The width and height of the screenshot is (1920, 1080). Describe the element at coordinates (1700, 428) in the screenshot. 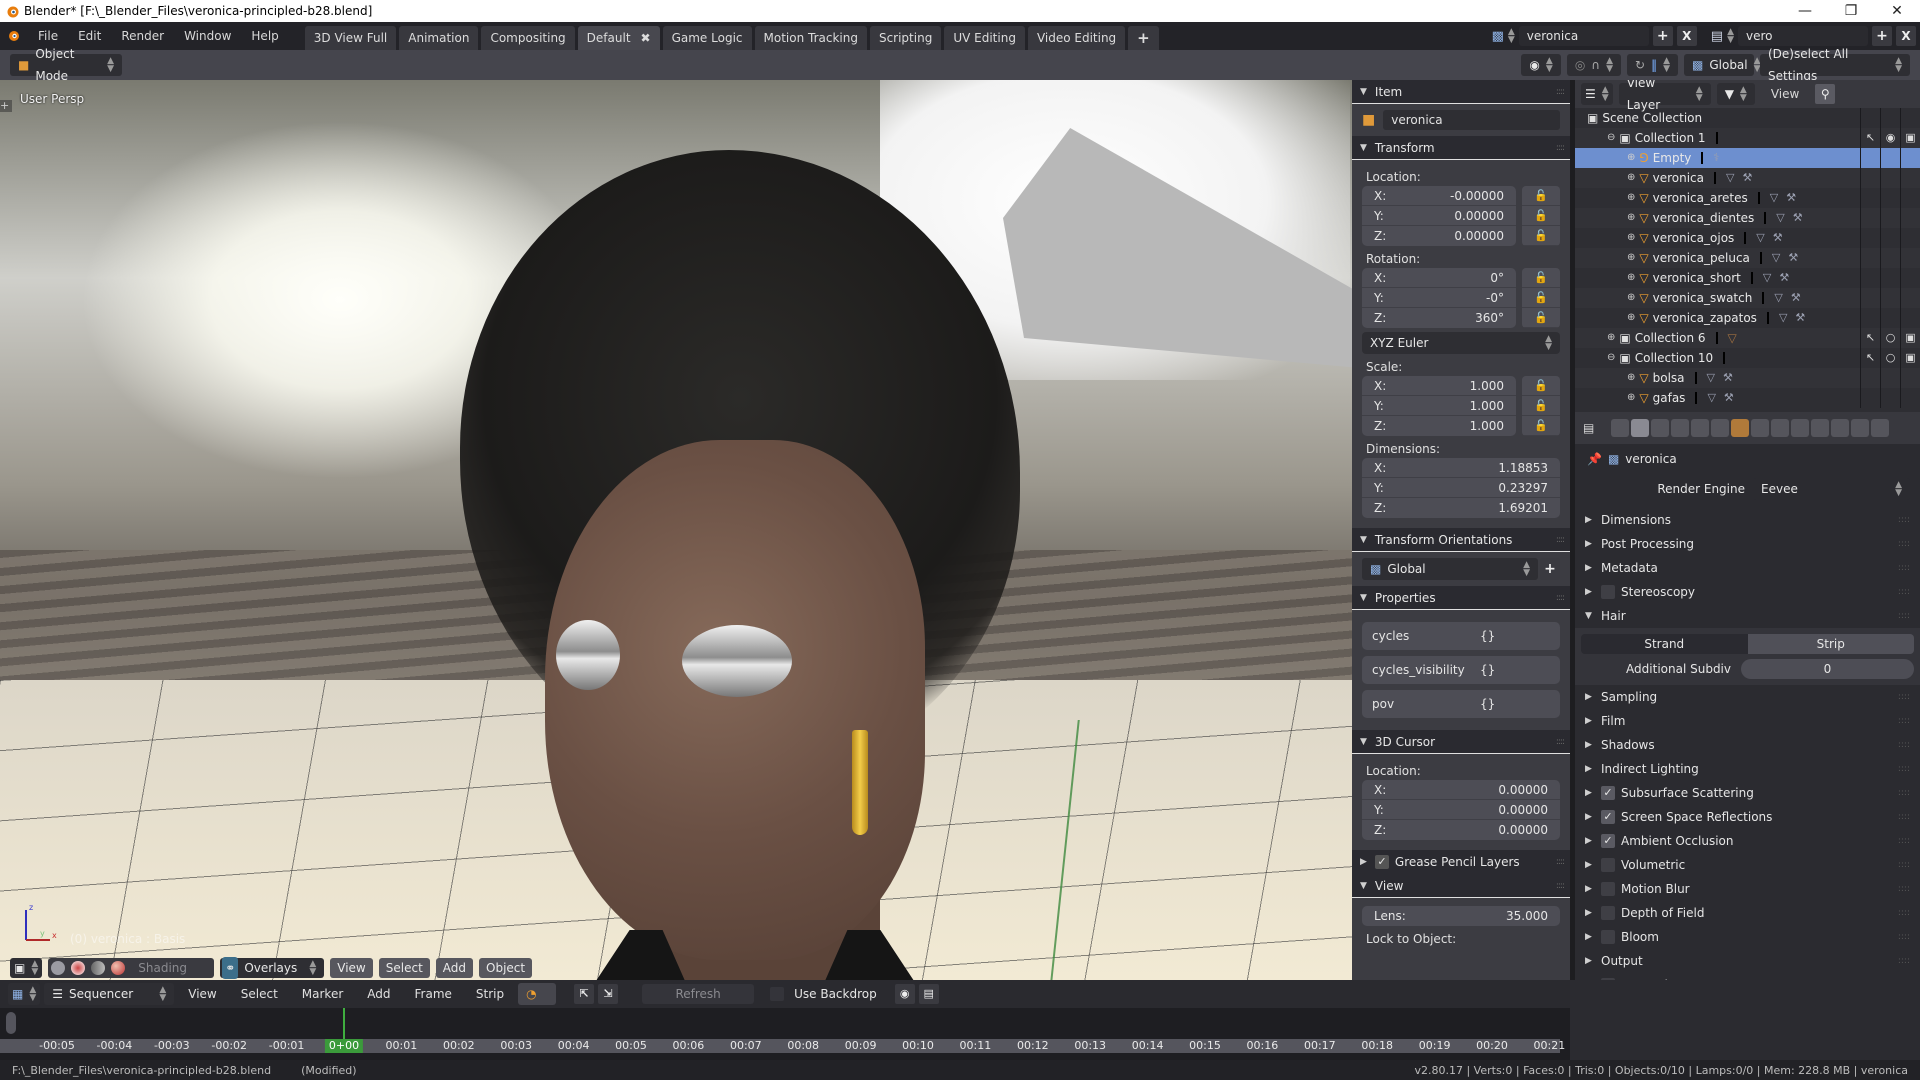

I see `tab-world-icon` at that location.